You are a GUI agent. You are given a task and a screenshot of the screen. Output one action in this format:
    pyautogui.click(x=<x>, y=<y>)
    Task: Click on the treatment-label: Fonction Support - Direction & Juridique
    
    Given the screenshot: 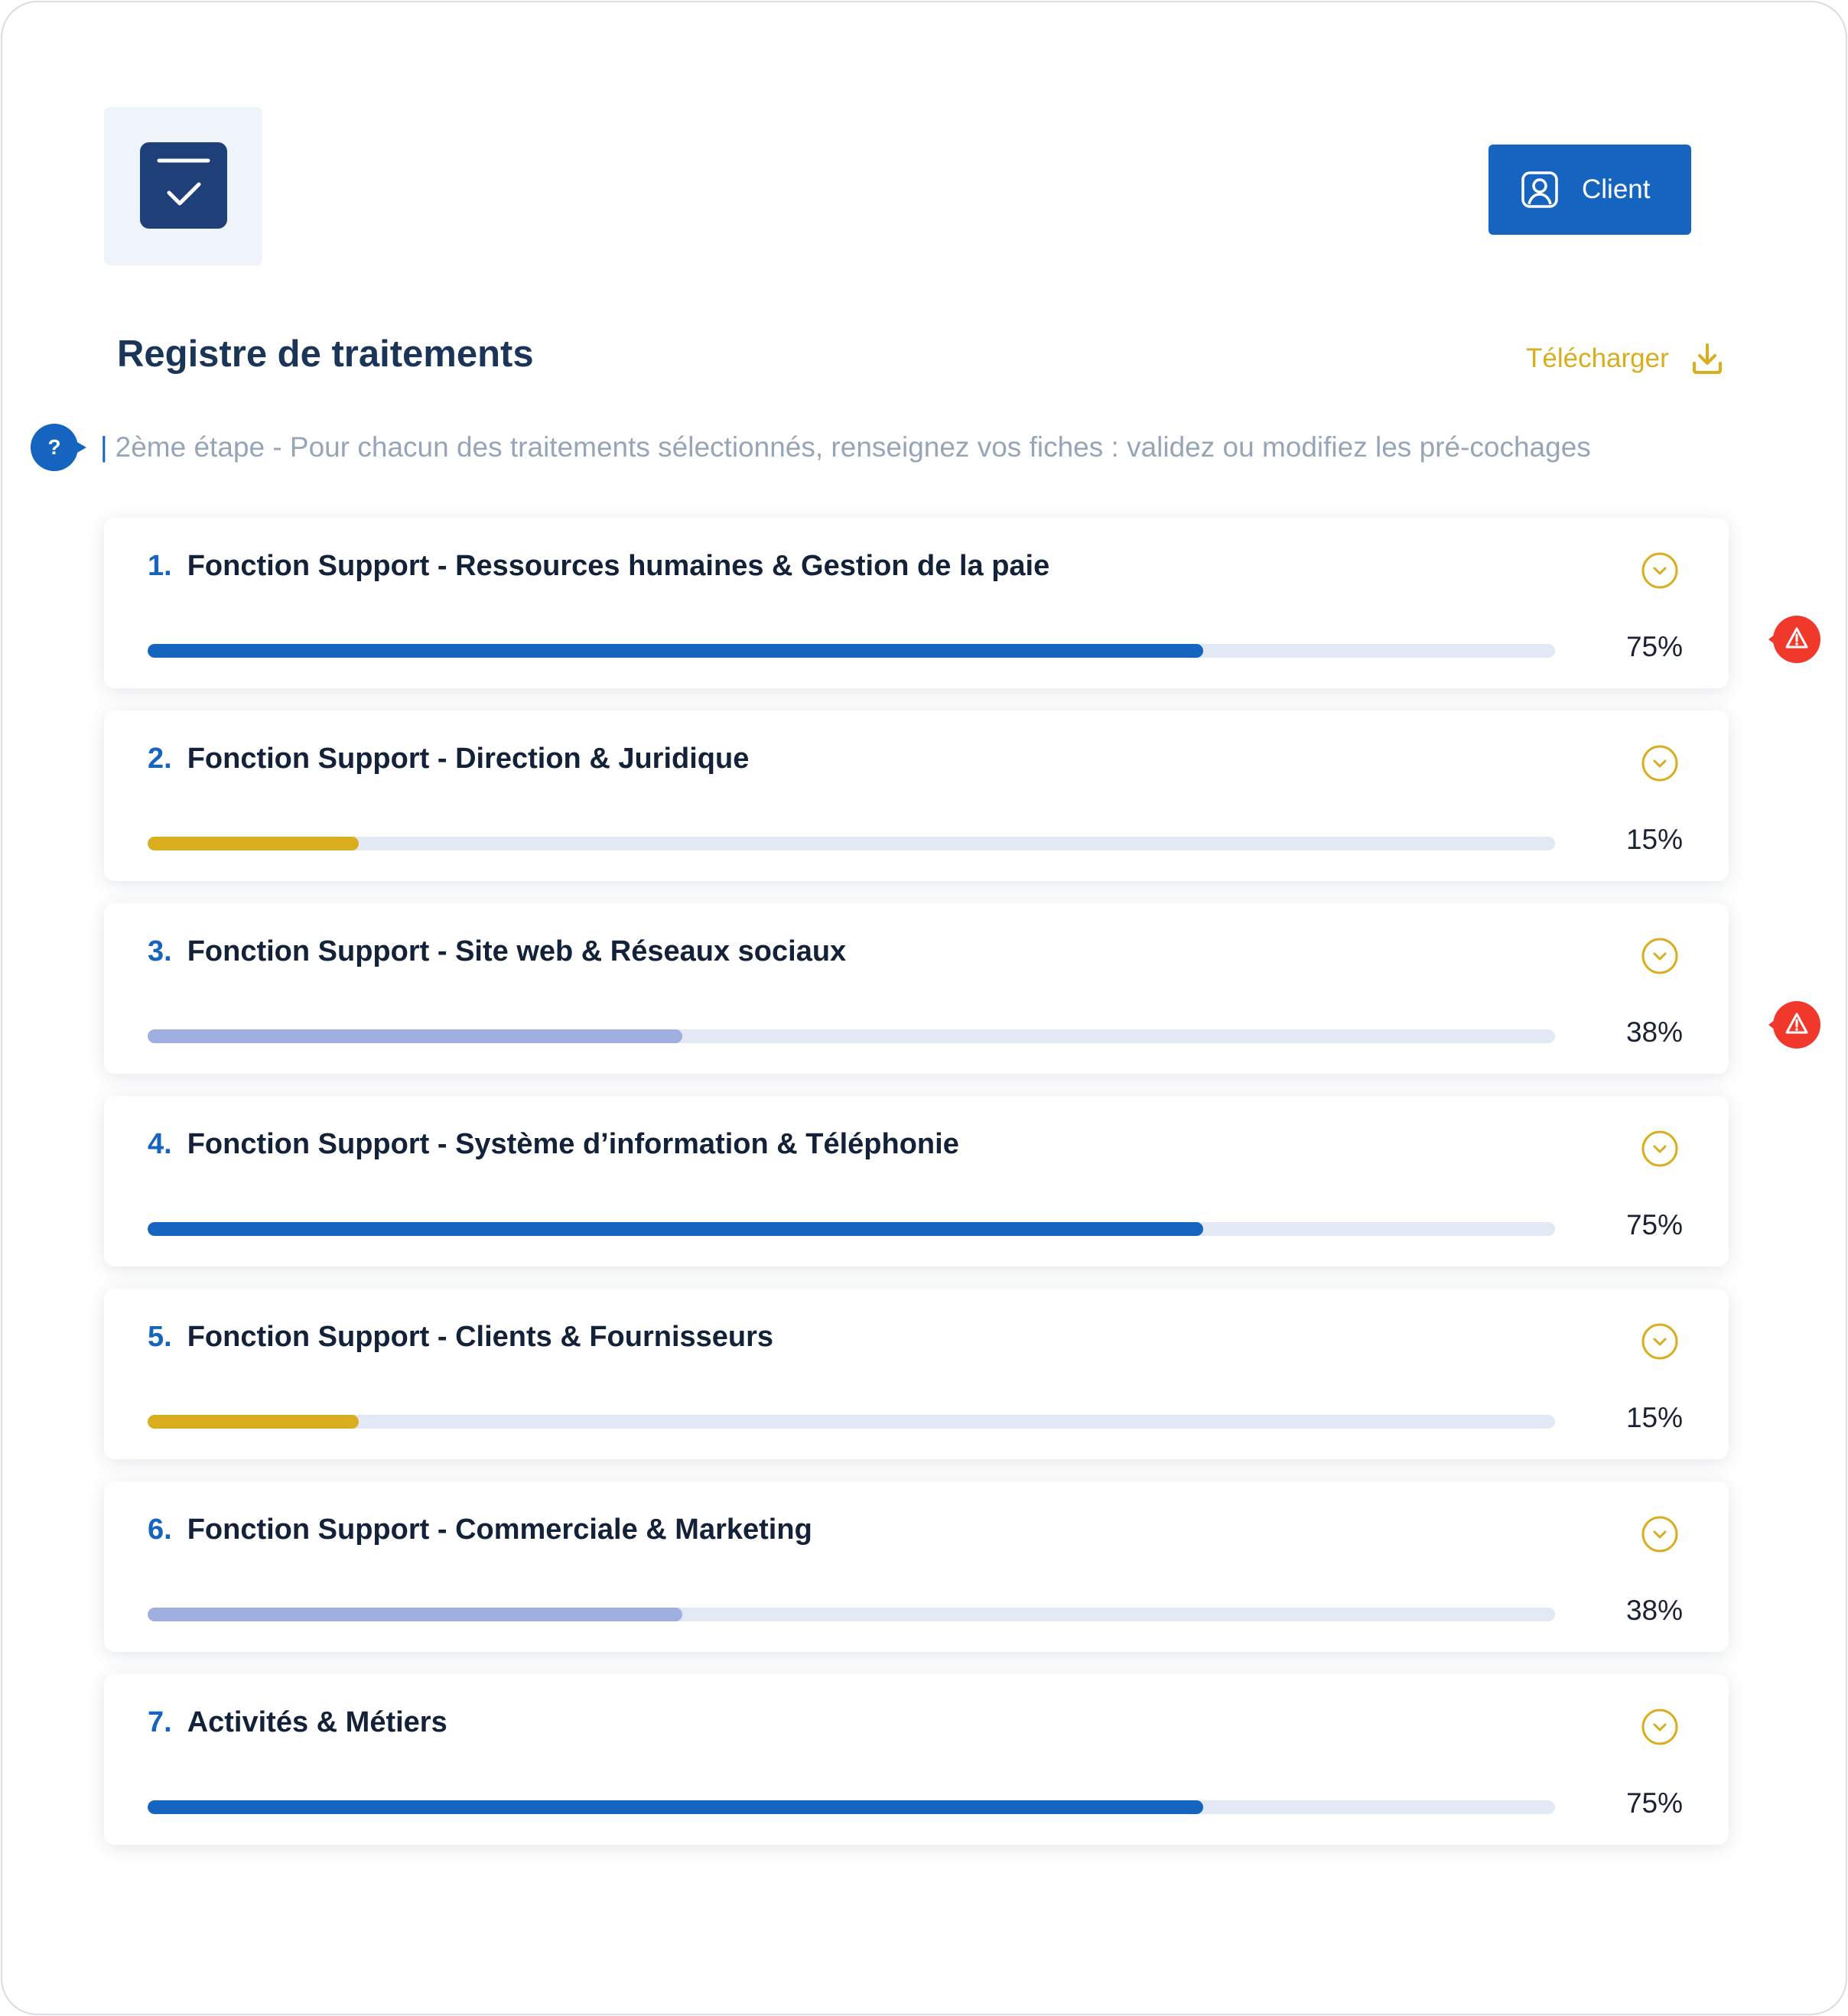 What is the action you would take?
    pyautogui.click(x=468, y=759)
    